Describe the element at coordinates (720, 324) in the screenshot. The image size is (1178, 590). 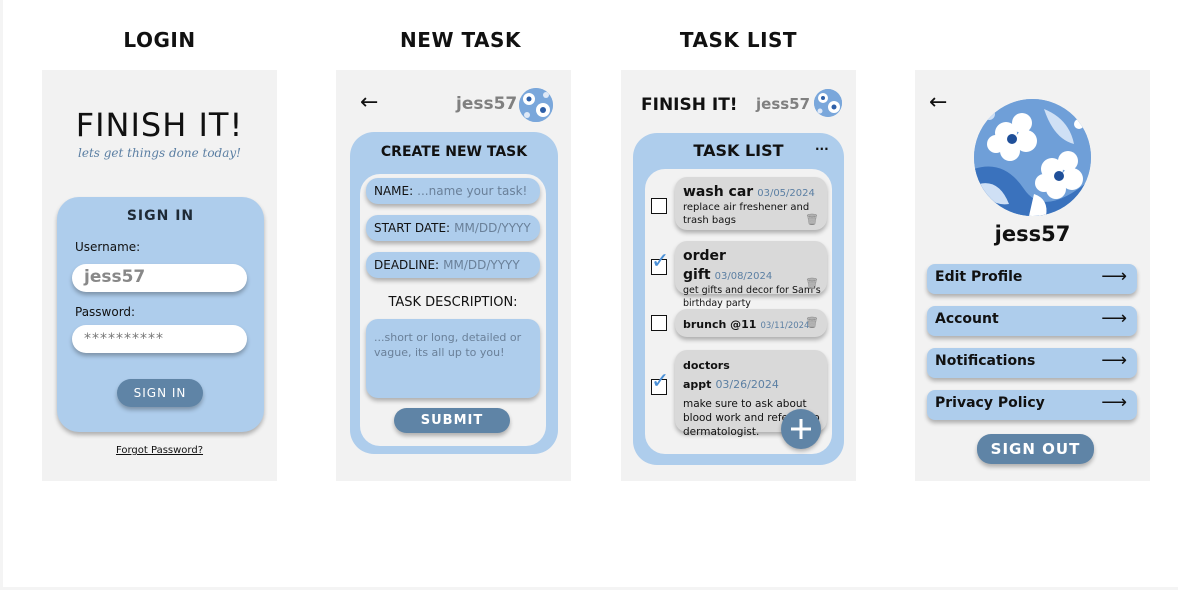
I see `task-name: brunch @11` at that location.